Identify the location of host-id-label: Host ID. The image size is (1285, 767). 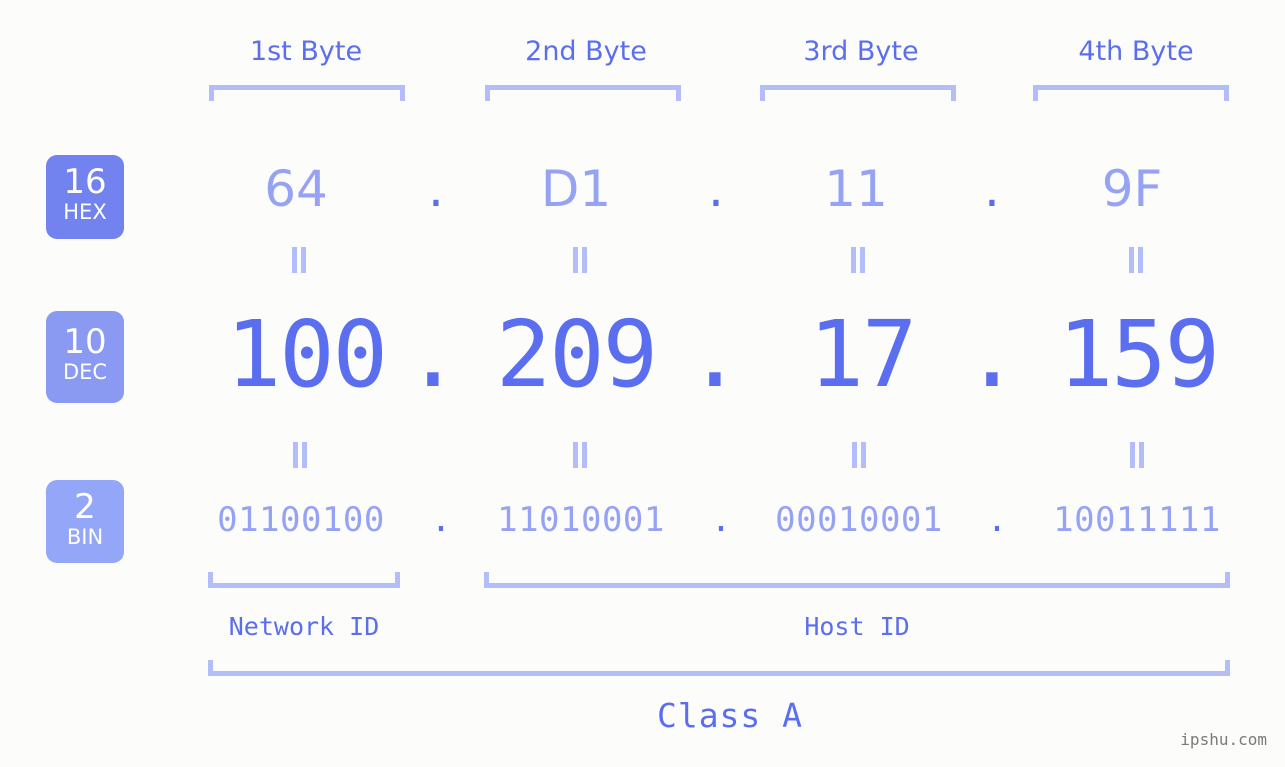
(857, 626).